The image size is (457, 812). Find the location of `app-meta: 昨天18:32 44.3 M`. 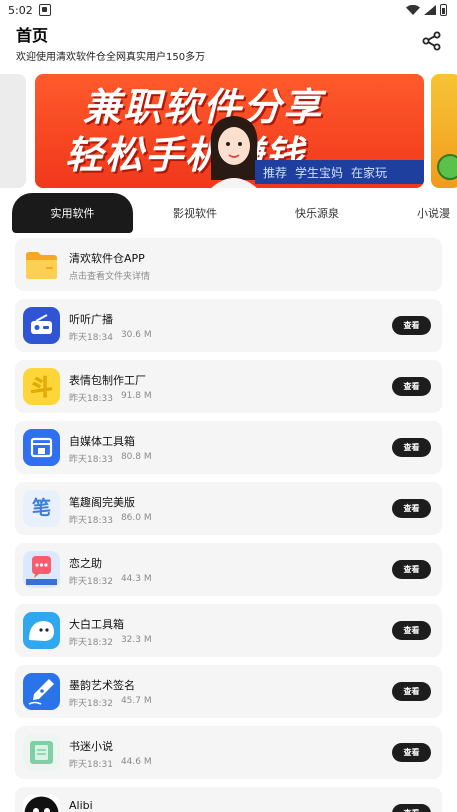

app-meta: 昨天18:32 44.3 M is located at coordinates (110, 580).